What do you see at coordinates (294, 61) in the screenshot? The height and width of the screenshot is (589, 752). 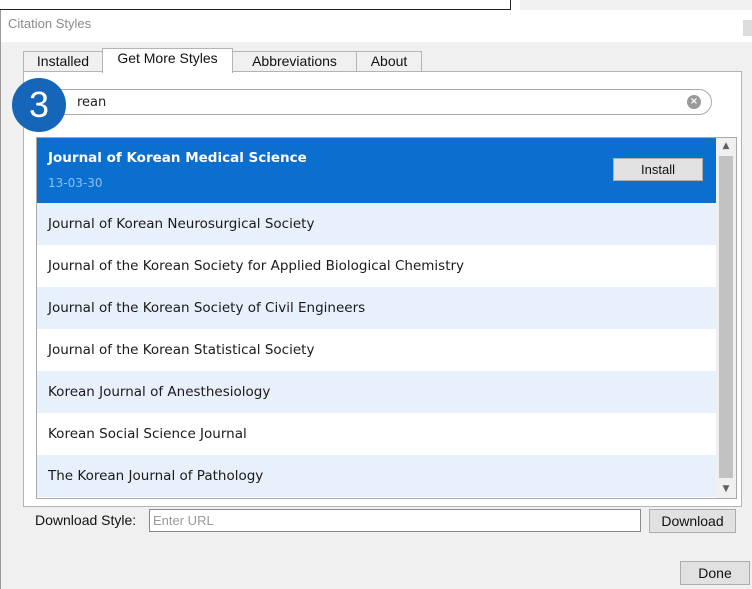 I see `tab-abbreviations: Abbreviations` at bounding box center [294, 61].